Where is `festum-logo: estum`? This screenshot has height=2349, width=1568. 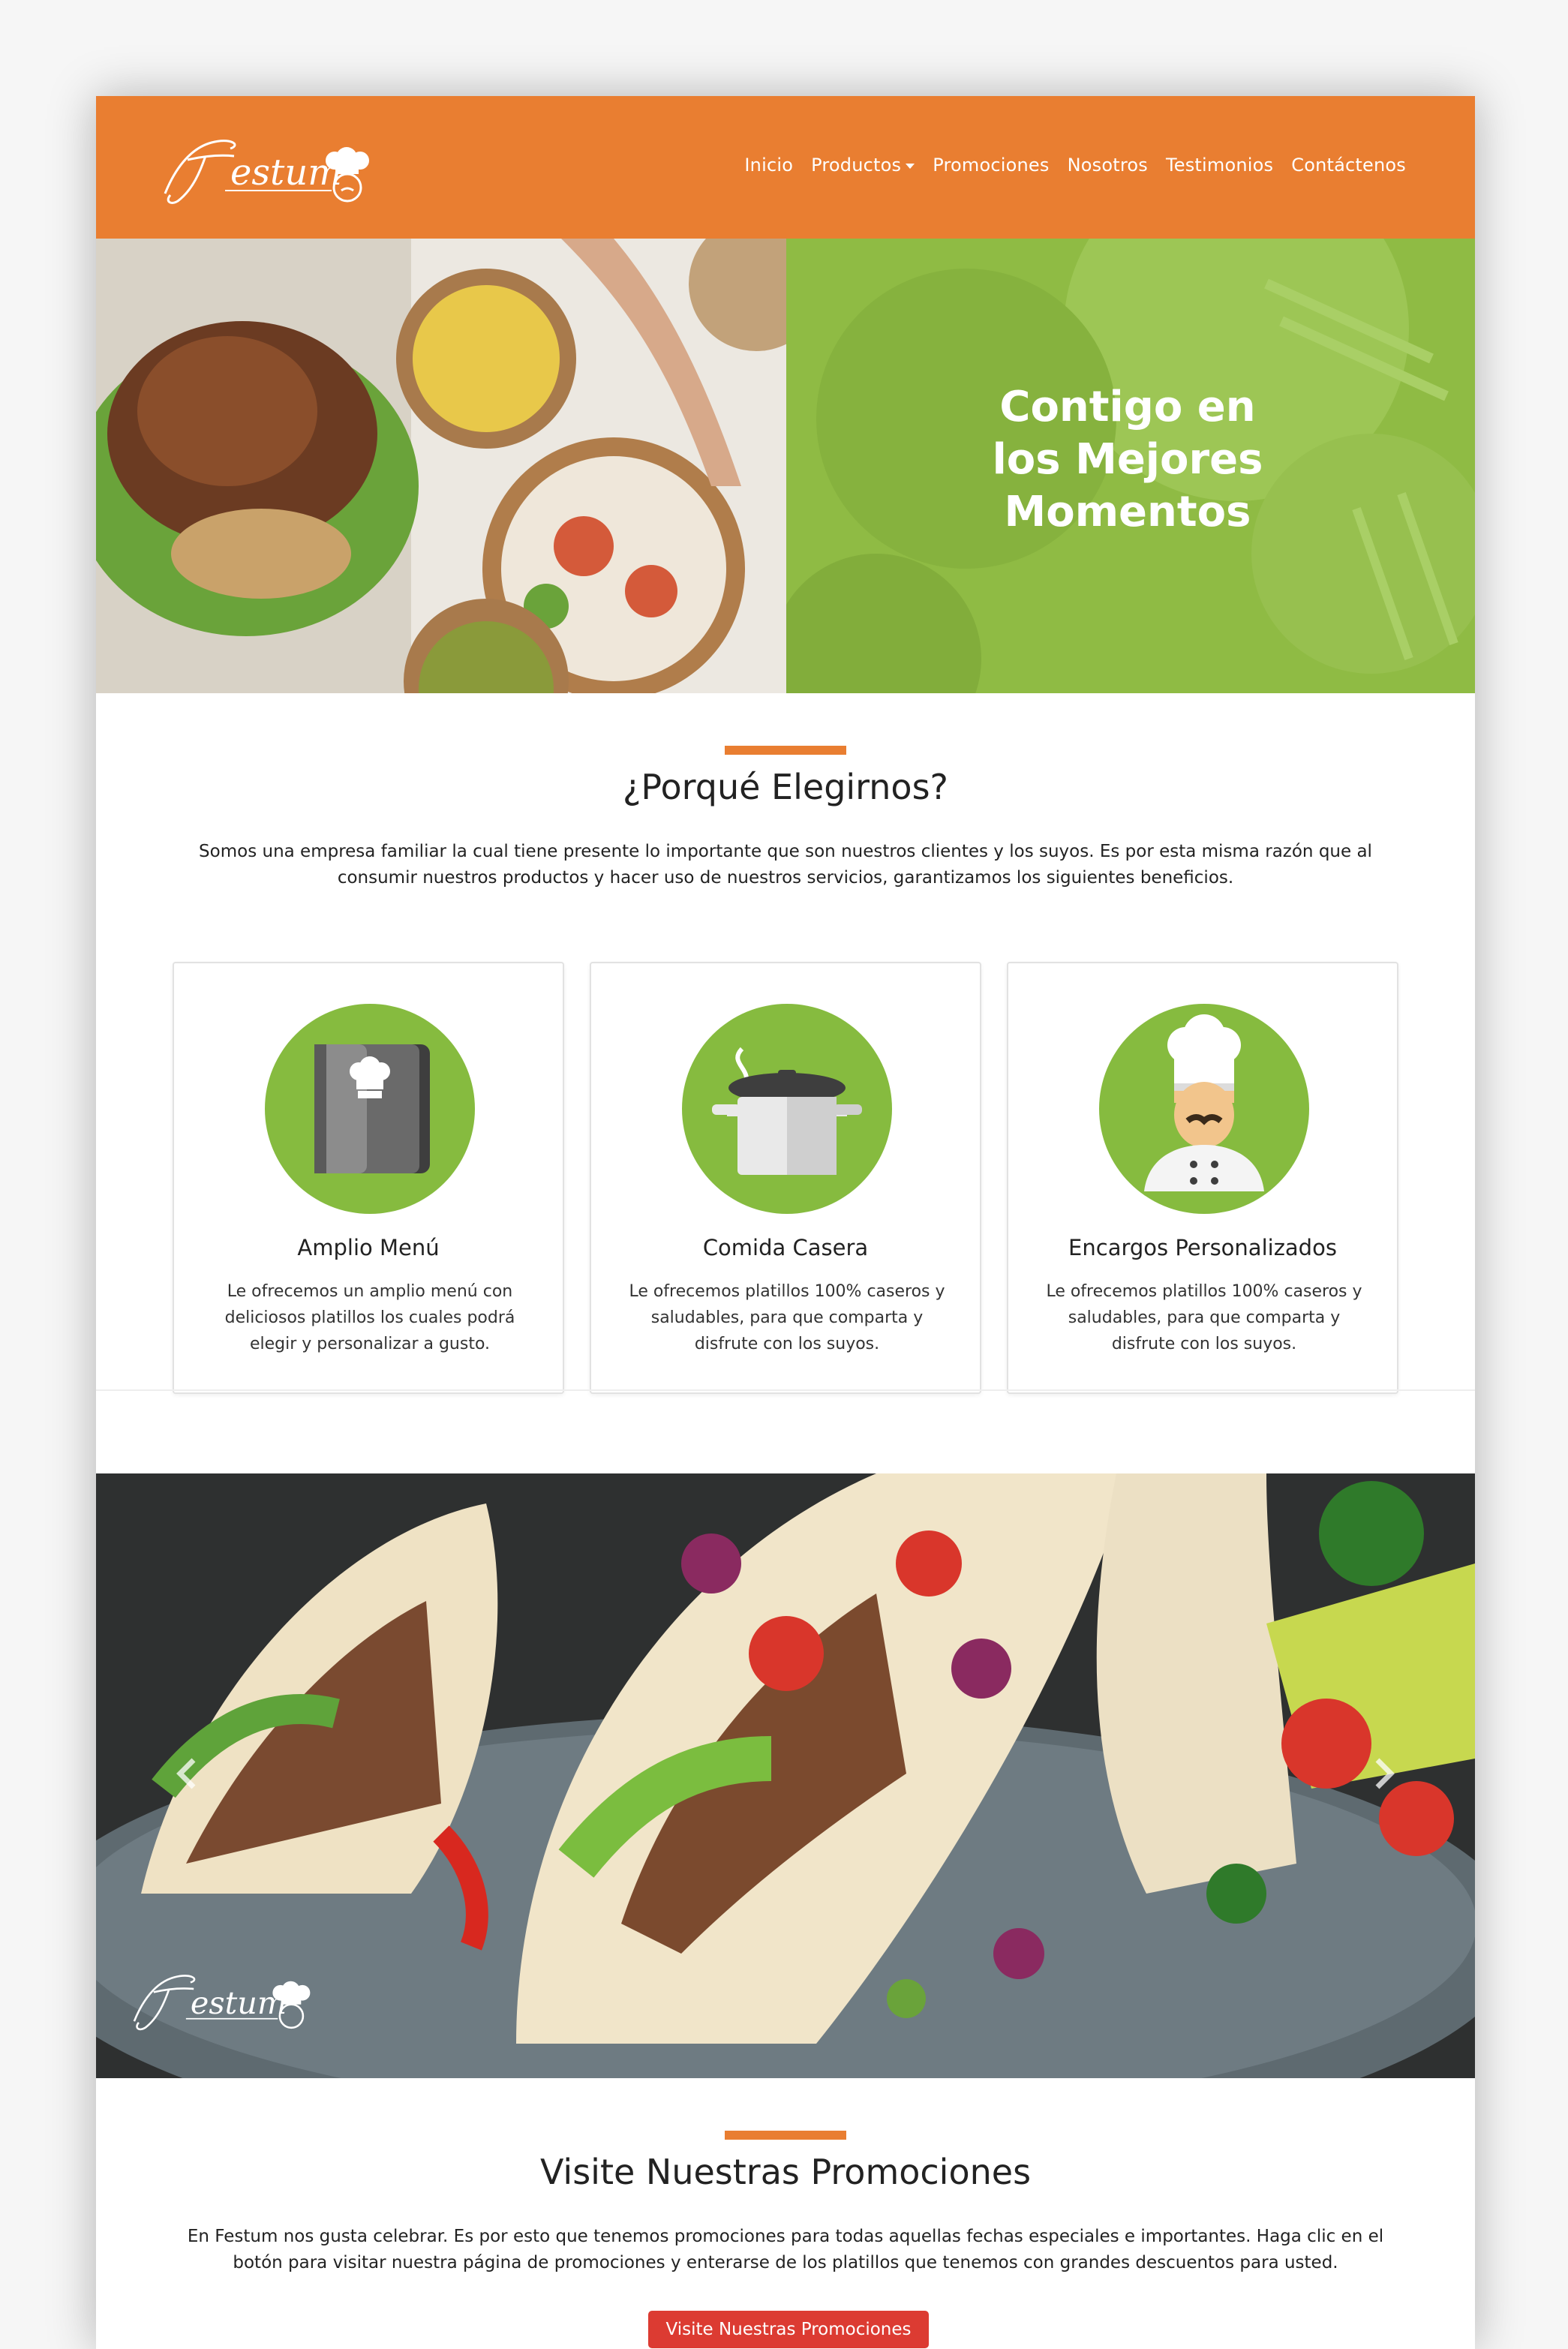
festum-logo: estum is located at coordinates (268, 167).